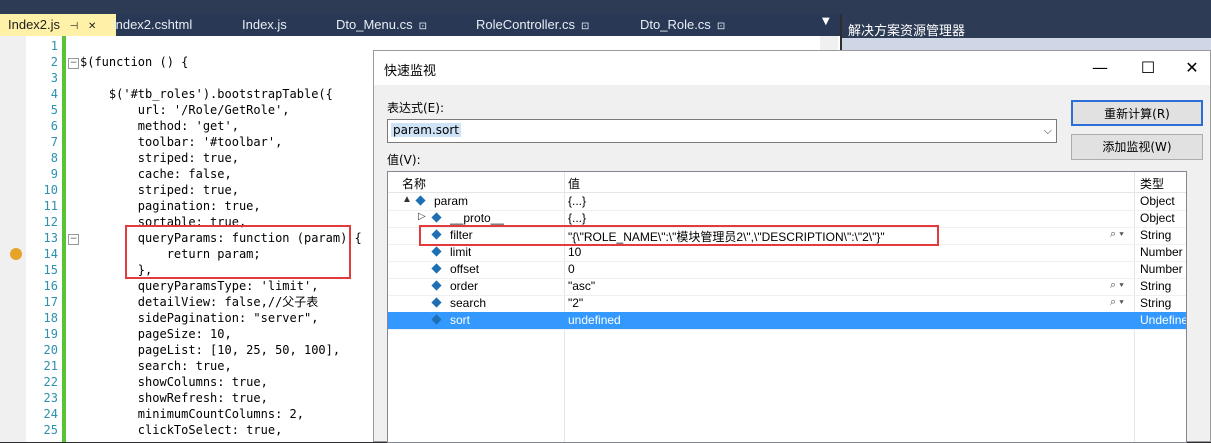 This screenshot has height=443, width=1211. Describe the element at coordinates (792, 68) in the screenshot. I see `dialog-titlebar: 快速监视 — ☐ ✕` at that location.